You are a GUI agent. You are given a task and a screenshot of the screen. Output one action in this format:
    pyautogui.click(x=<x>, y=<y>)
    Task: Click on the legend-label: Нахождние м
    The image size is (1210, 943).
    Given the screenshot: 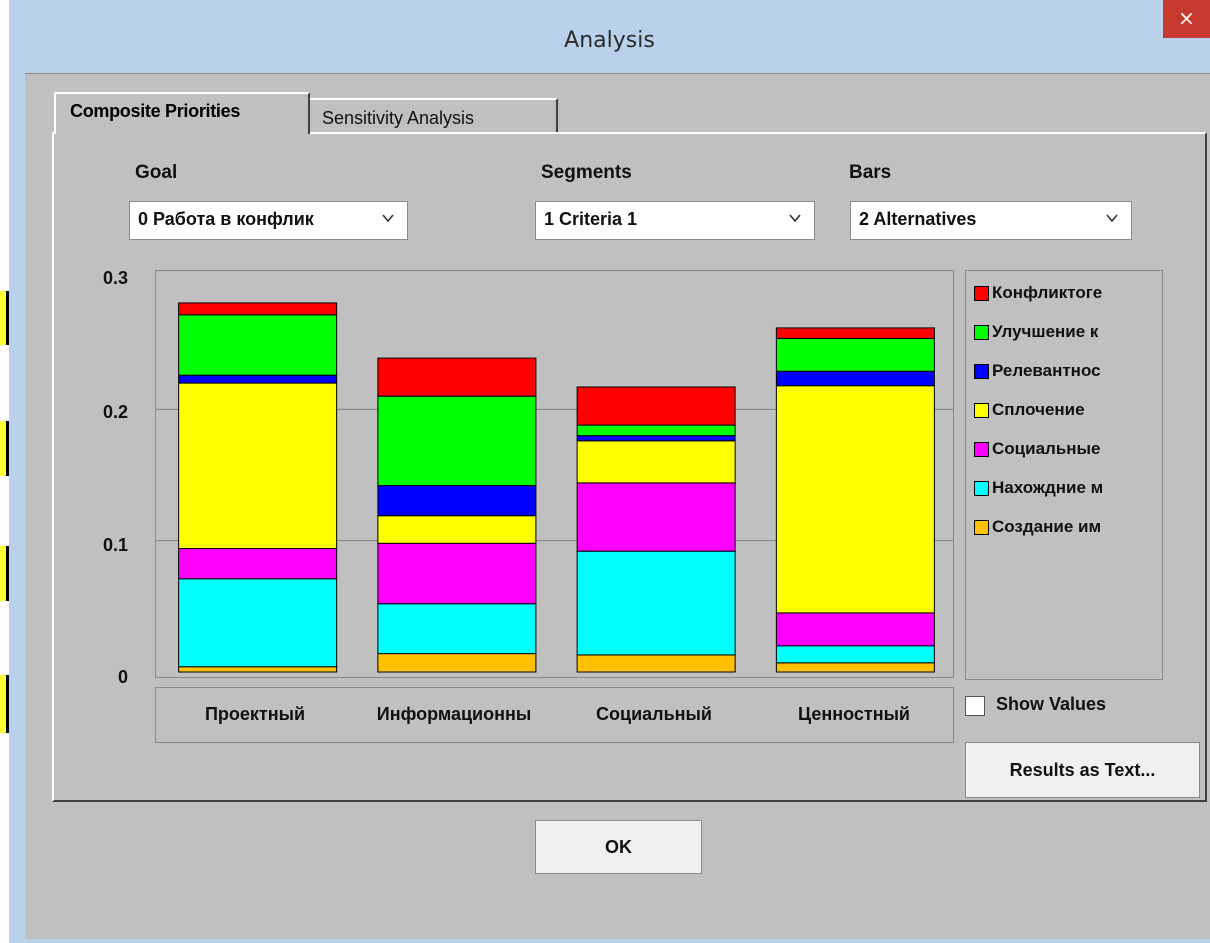 What is the action you would take?
    pyautogui.click(x=1048, y=487)
    